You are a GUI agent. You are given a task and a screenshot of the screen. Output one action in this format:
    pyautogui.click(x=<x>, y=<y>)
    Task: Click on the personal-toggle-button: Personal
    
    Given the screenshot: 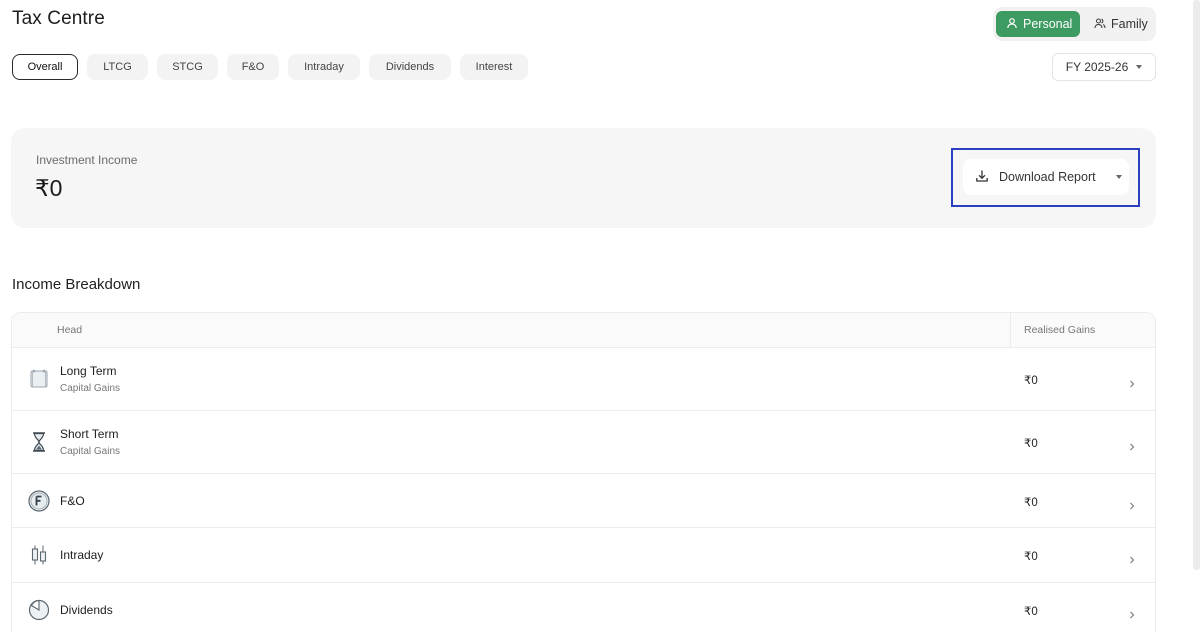 What is the action you would take?
    pyautogui.click(x=1038, y=24)
    